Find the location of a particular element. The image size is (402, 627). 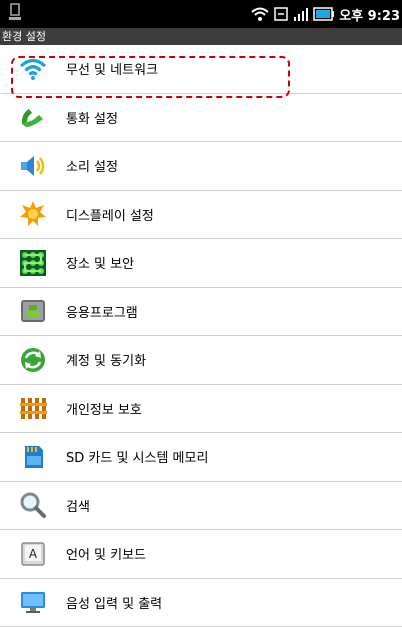

list-item-label: 소리 설정 is located at coordinates (92, 165).